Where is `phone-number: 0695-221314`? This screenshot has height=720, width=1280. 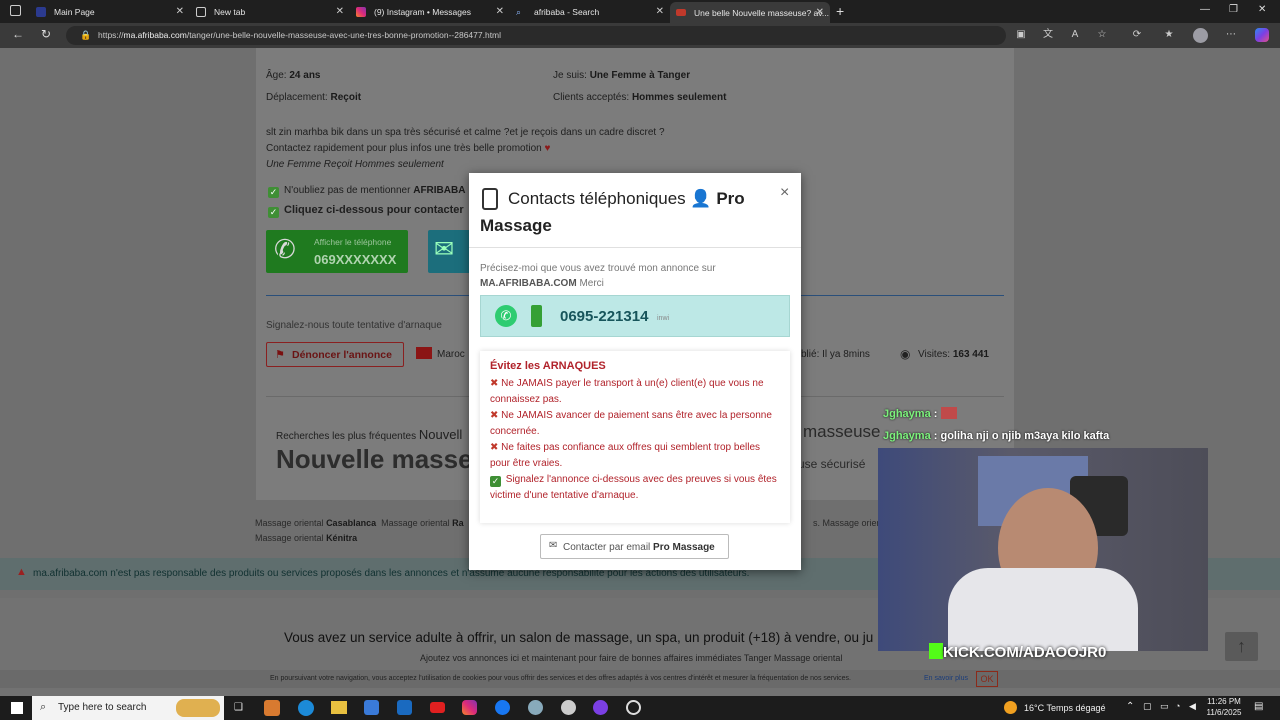
phone-number: 0695-221314 is located at coordinates (604, 316).